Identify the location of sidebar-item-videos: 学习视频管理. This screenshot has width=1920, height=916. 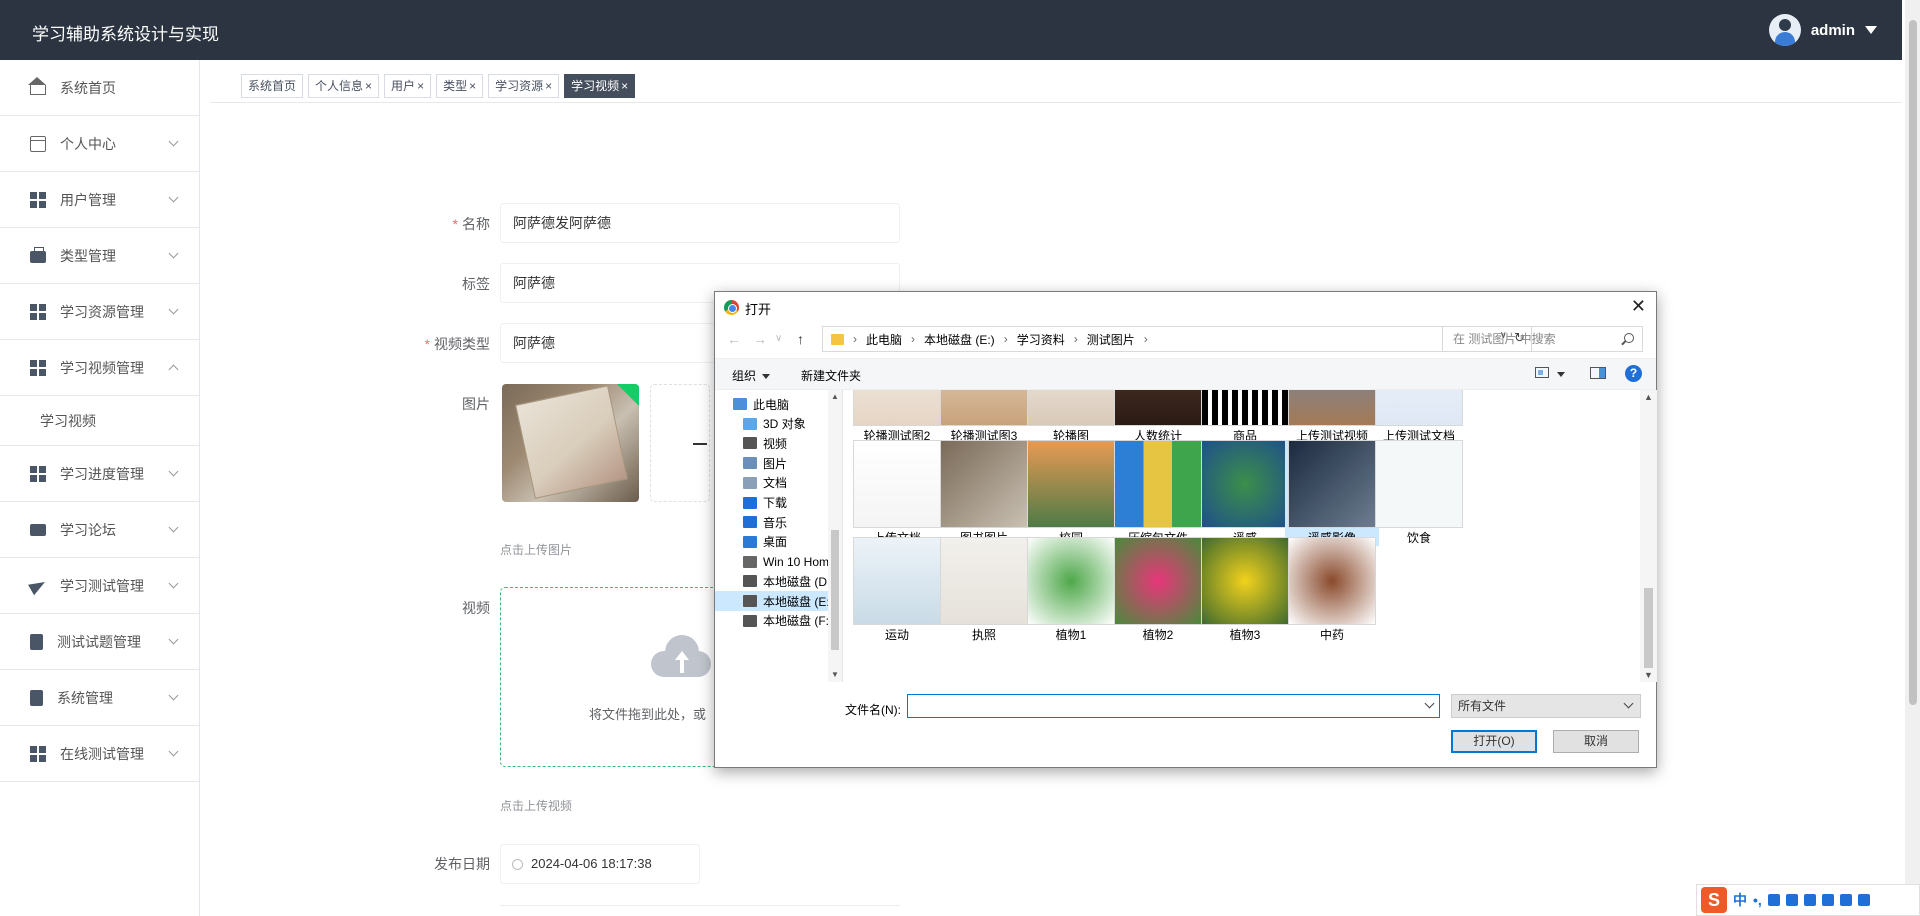
(99, 368).